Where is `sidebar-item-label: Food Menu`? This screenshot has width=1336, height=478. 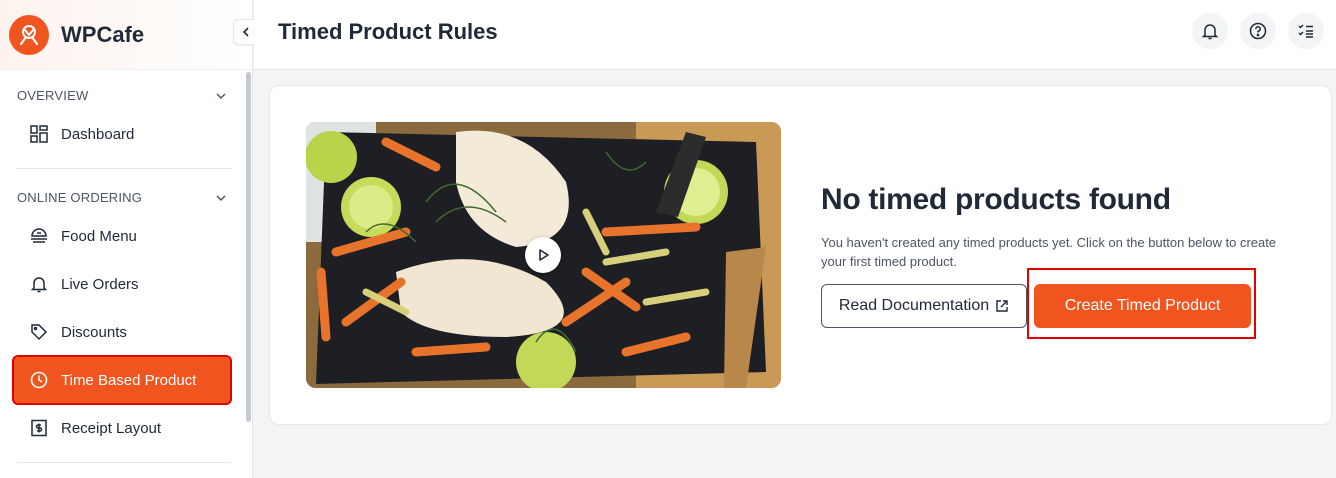 sidebar-item-label: Food Menu is located at coordinates (99, 236).